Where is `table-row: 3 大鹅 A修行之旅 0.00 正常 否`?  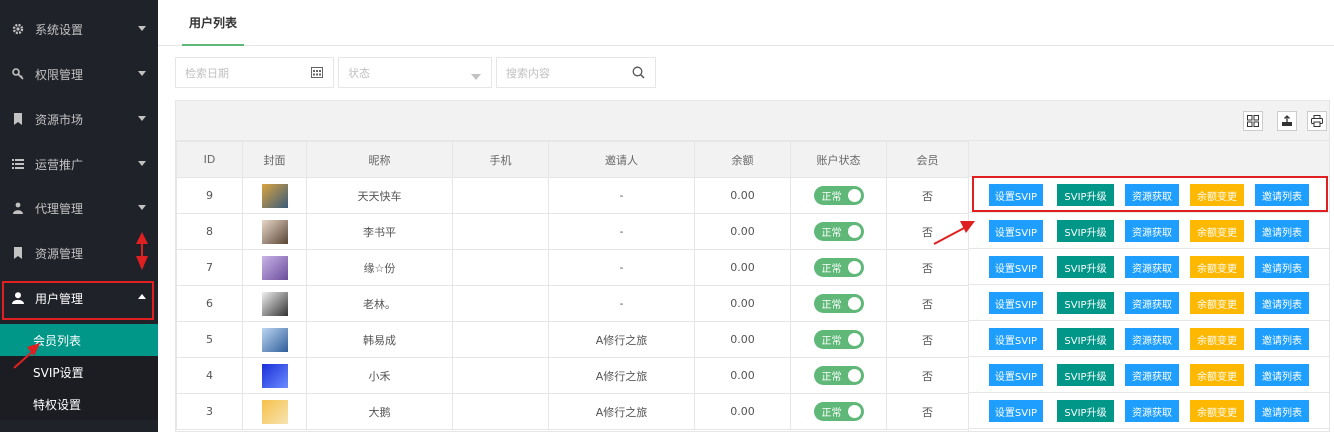
table-row: 3 大鹅 A修行之旅 0.00 正常 否 is located at coordinates (572, 411).